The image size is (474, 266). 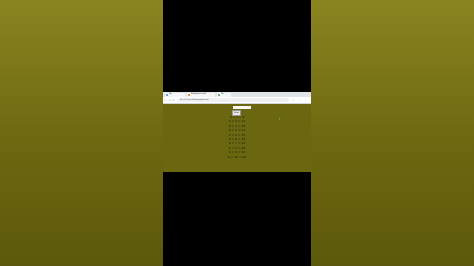 I want to click on address-bar: file:///C:/Users/Desktop/table.html, so click(x=233, y=100).